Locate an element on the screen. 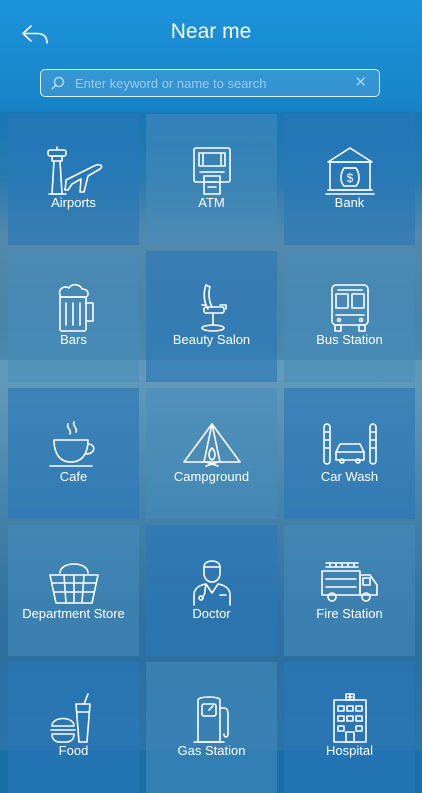 The image size is (422, 793). category-bars: Bars is located at coordinates (73, 316).